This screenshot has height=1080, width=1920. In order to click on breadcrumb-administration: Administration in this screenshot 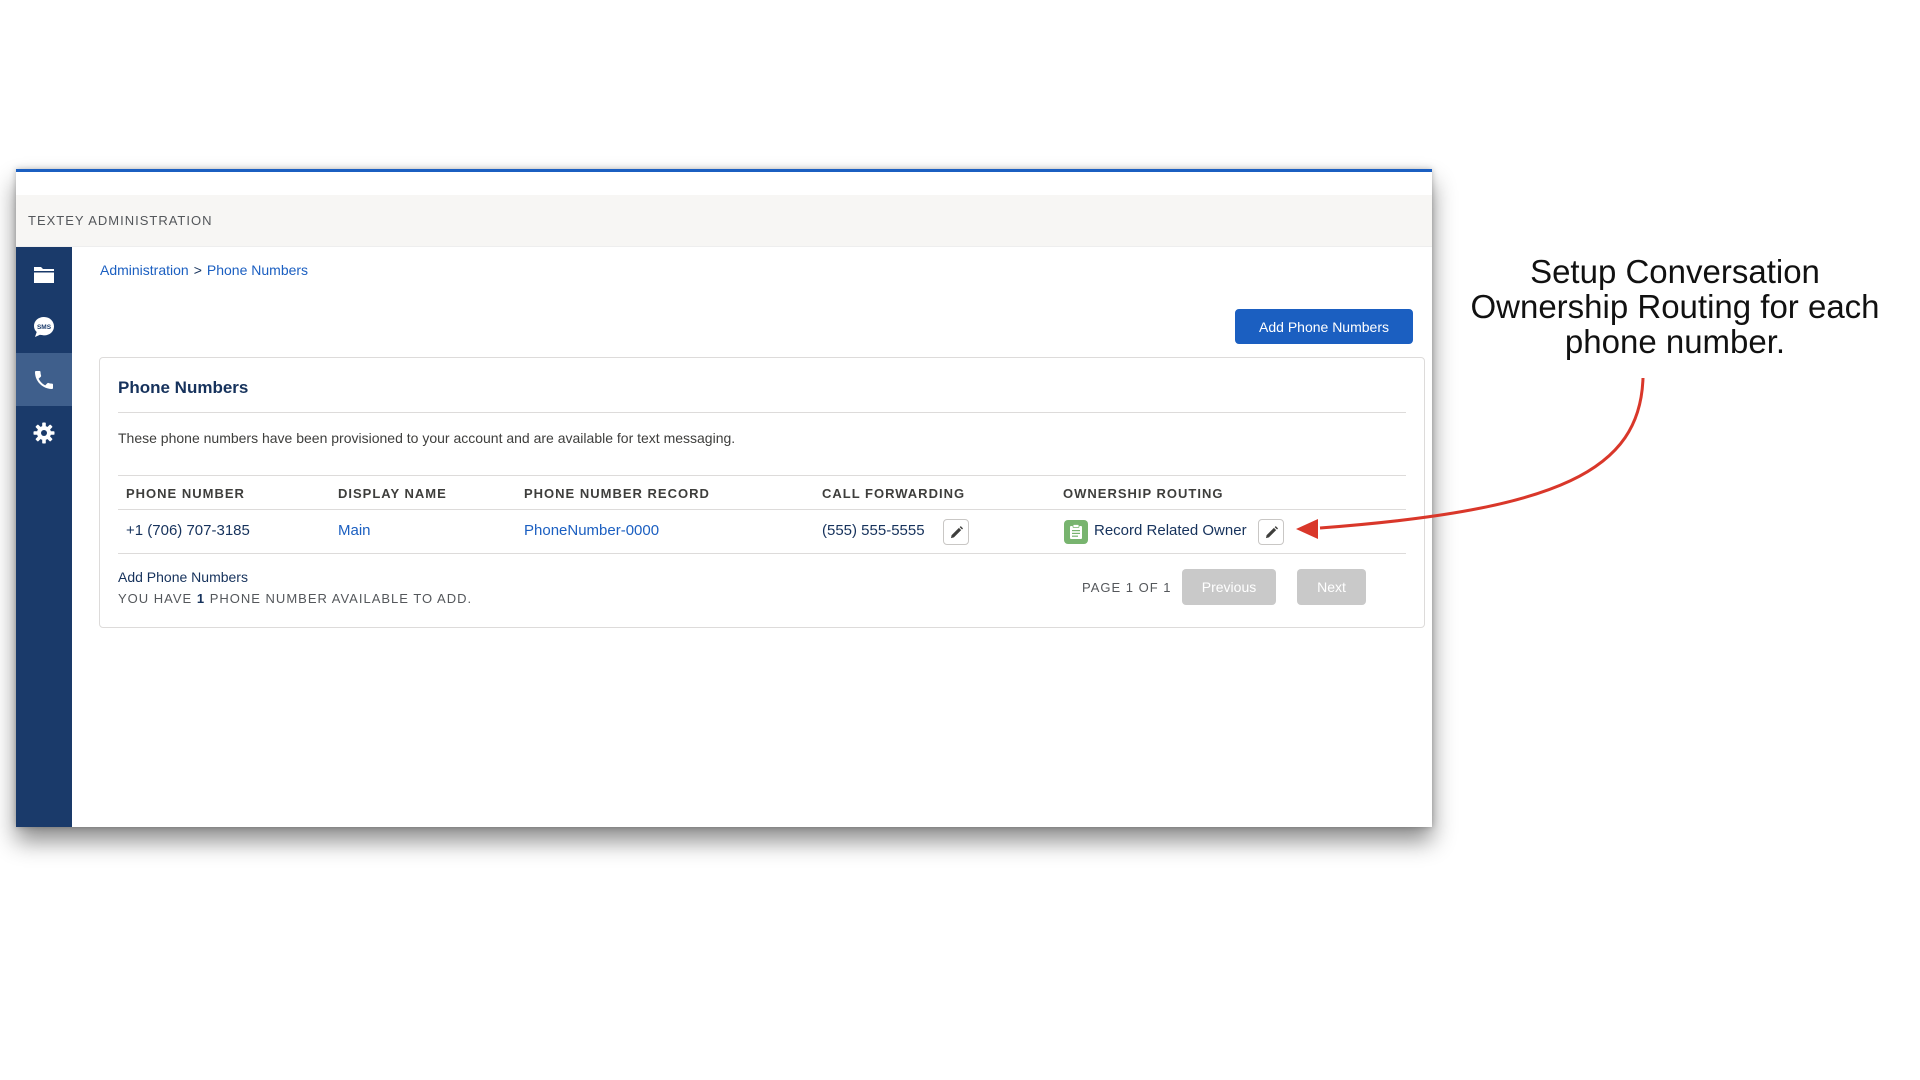, I will do `click(144, 270)`.